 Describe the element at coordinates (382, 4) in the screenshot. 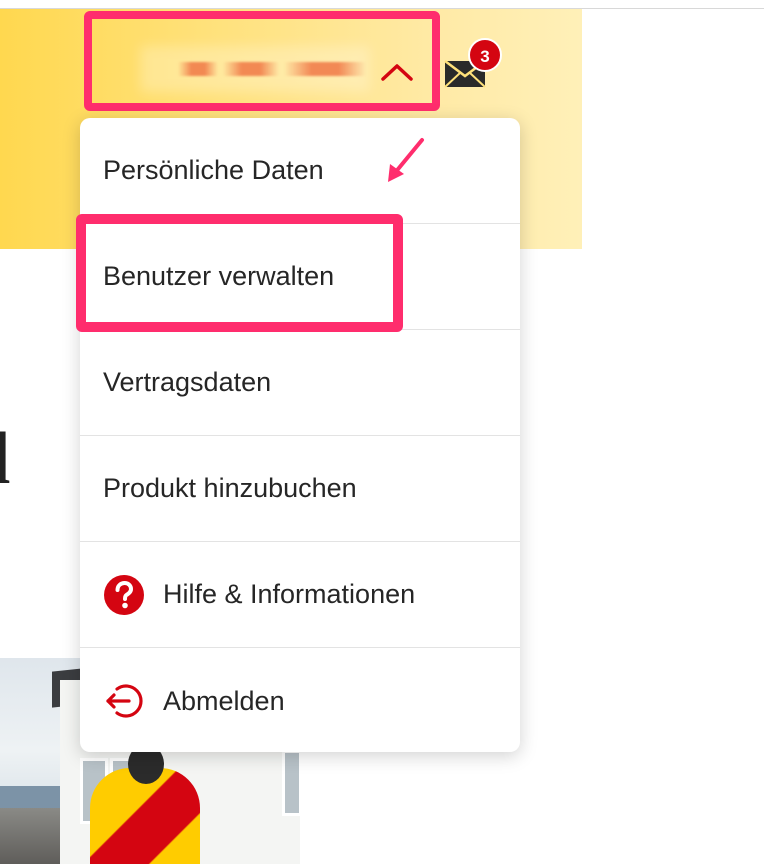

I see `browser-top-edge` at that location.